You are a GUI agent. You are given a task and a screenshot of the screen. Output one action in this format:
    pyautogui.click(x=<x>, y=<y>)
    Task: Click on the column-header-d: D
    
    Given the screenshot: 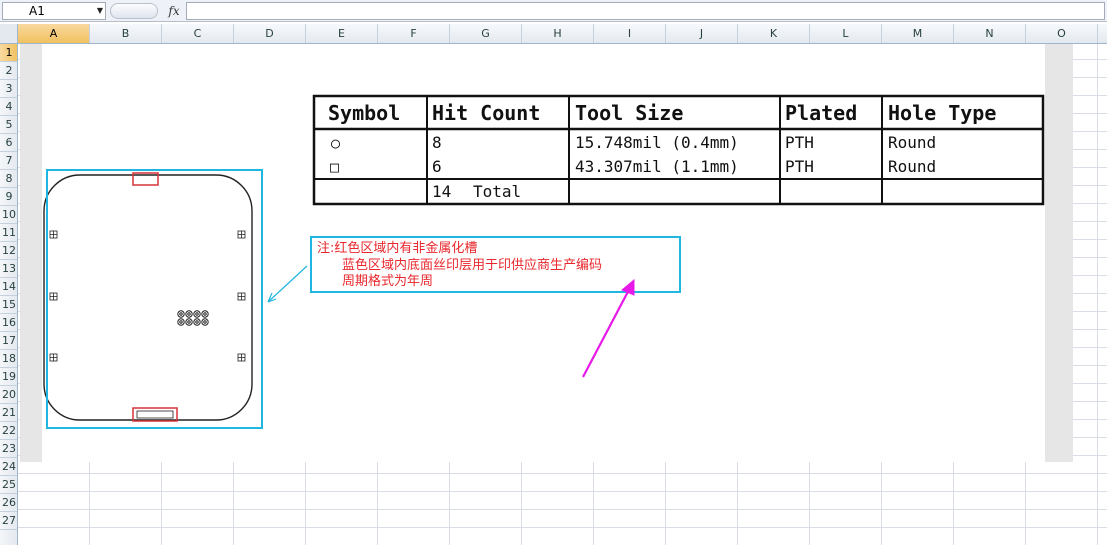 What is the action you would take?
    pyautogui.click(x=270, y=33)
    